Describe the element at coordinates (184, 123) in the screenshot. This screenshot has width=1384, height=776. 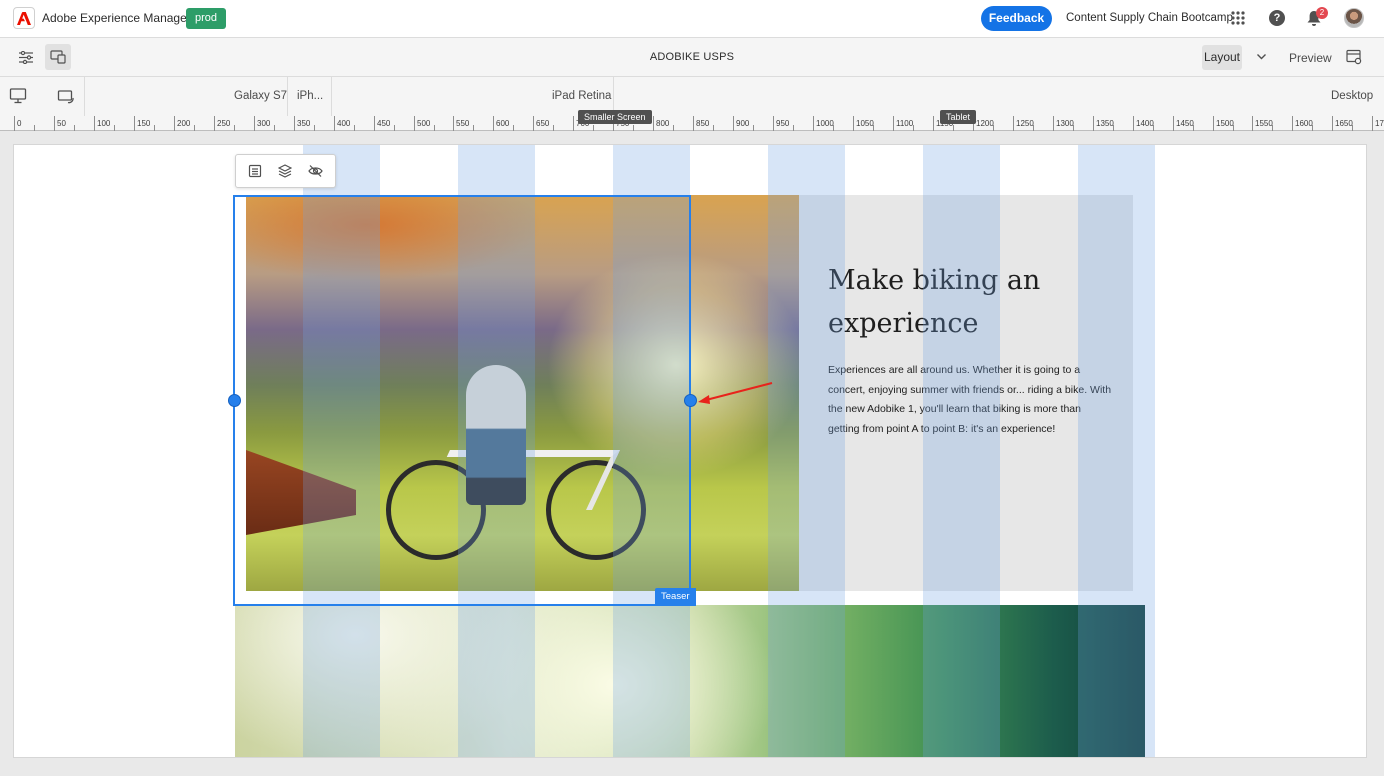
I see `ruler-tick-label: 200` at that location.